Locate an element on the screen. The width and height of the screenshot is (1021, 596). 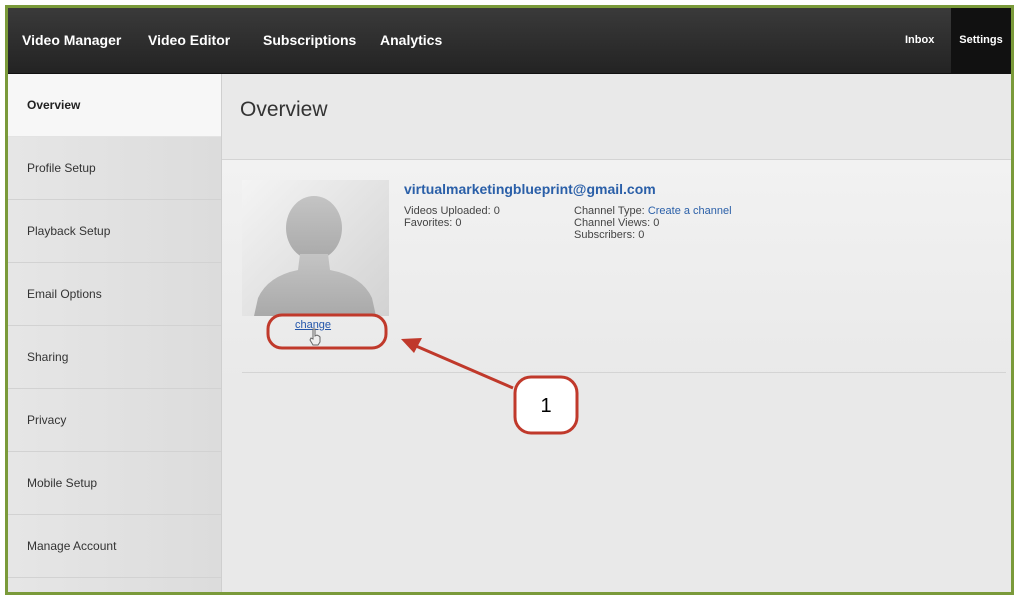
subscribers-stat: Subscribers: 0 is located at coordinates (609, 235).